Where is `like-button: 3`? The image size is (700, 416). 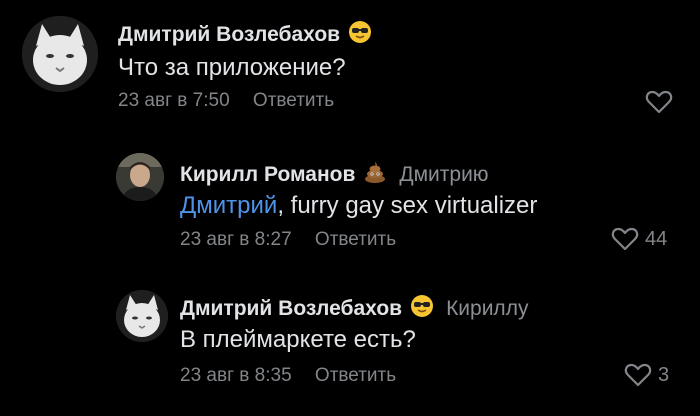
like-button: 3 is located at coordinates (646, 375).